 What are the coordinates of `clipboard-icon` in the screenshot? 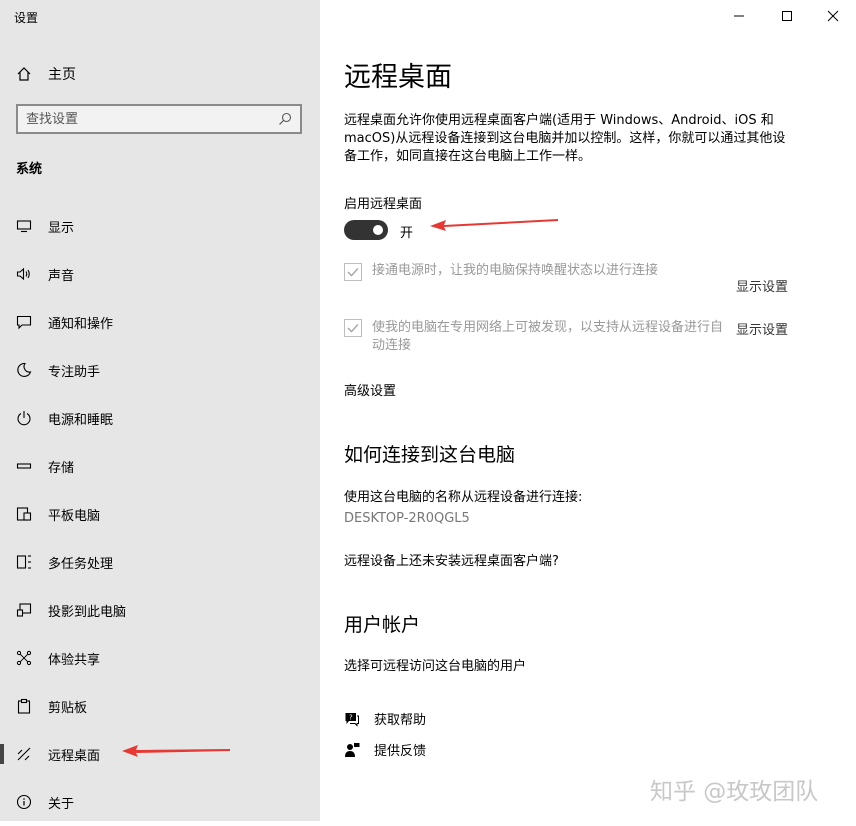 It's located at (24, 706).